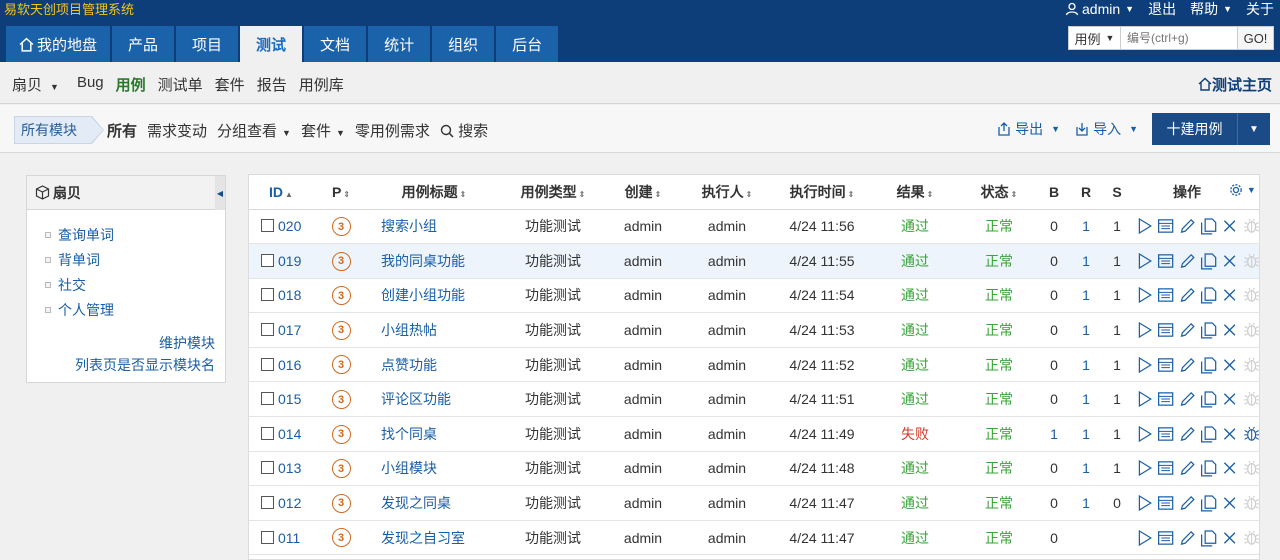 The height and width of the screenshot is (560, 1280). I want to click on case-id-cell: 016, so click(281, 364).